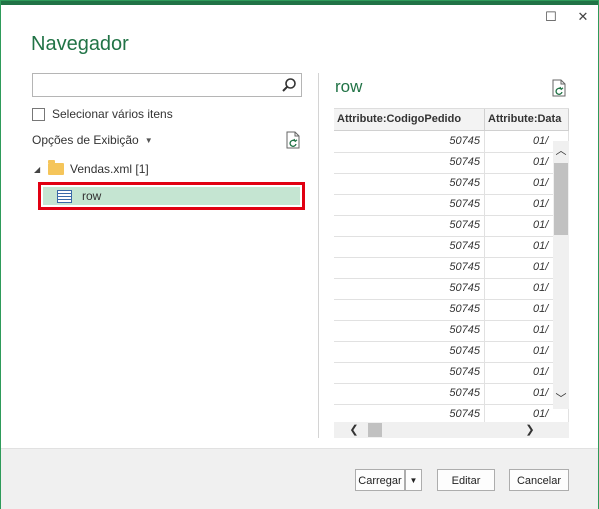 Image resolution: width=599 pixels, height=509 pixels. I want to click on multi-select-row: Selecionar vários itens, so click(102, 114).